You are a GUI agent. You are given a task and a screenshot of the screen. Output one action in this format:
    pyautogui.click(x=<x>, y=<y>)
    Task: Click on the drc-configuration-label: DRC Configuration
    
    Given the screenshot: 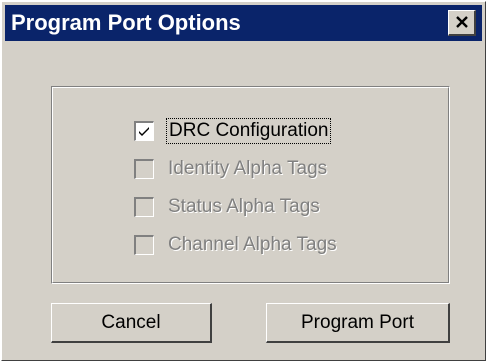 What is the action you would take?
    pyautogui.click(x=248, y=131)
    